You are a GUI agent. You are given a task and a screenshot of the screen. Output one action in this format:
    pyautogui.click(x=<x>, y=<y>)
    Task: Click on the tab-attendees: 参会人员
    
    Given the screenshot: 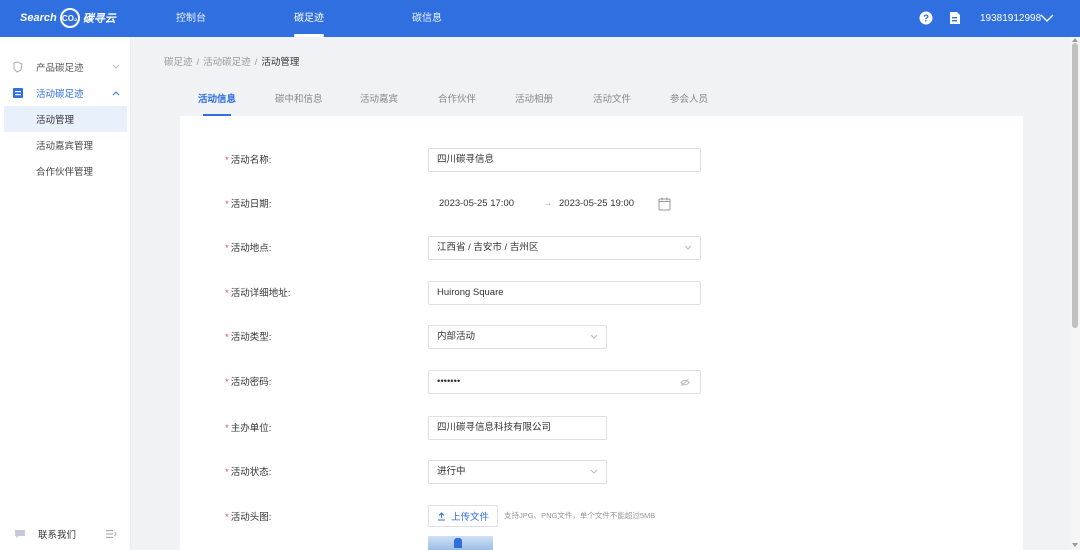 What is the action you would take?
    pyautogui.click(x=689, y=101)
    